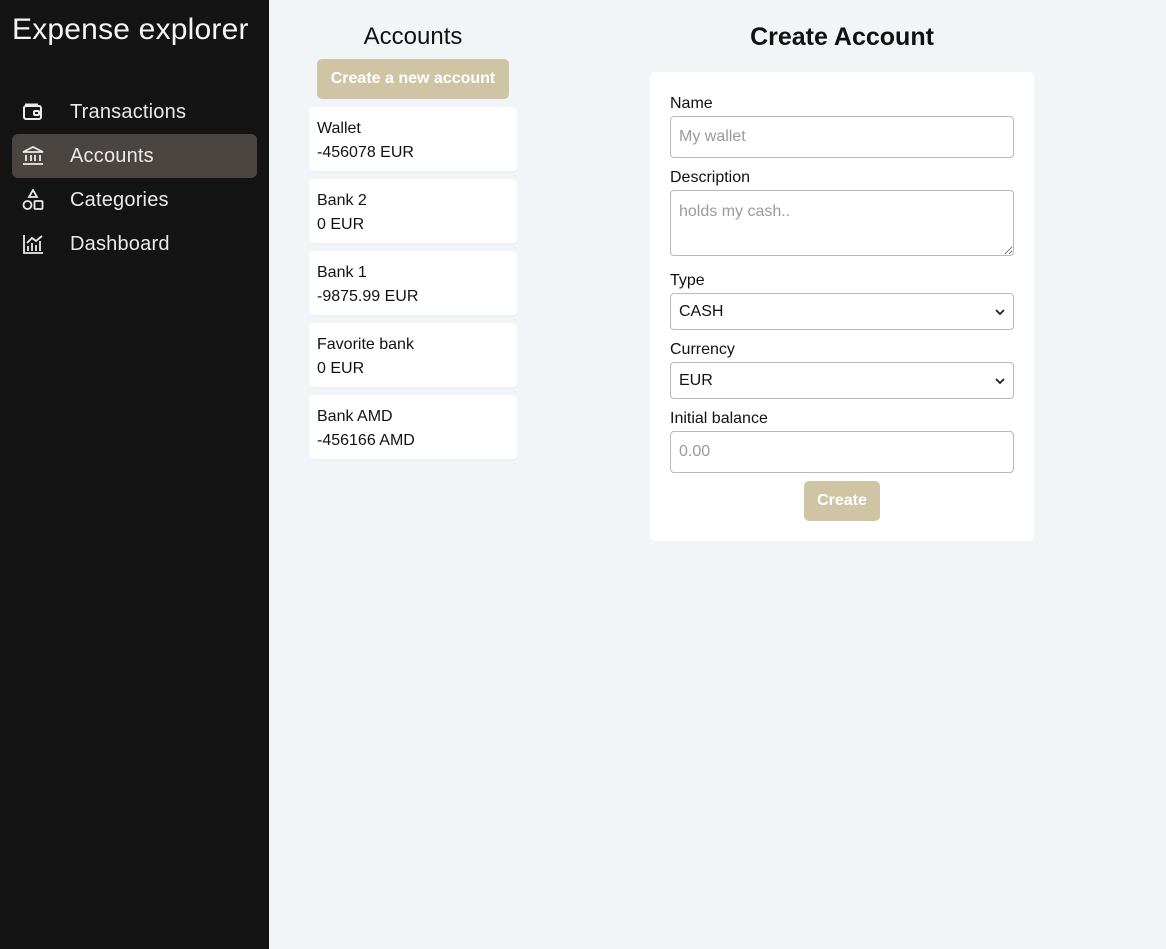 The image size is (1166, 949). Describe the element at coordinates (368, 296) in the screenshot. I see `account-balance: -9875.99 EUR` at that location.